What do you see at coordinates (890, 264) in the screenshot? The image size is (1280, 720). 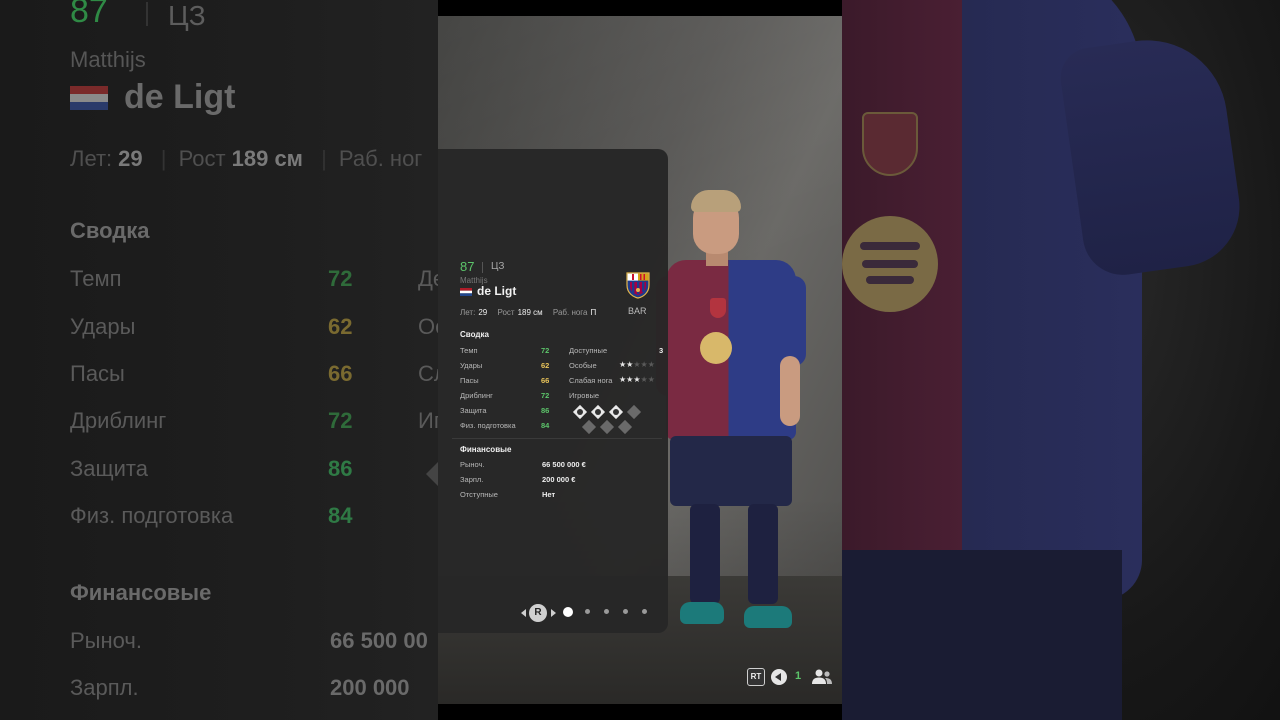 I see `bg-sponsor-logo-icon` at bounding box center [890, 264].